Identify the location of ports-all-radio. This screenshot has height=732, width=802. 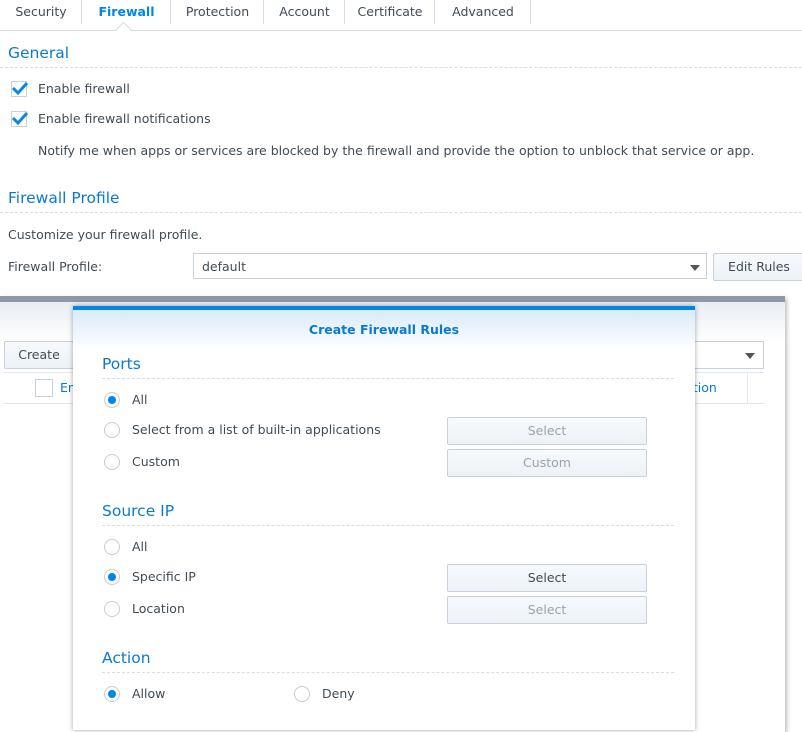
(112, 400).